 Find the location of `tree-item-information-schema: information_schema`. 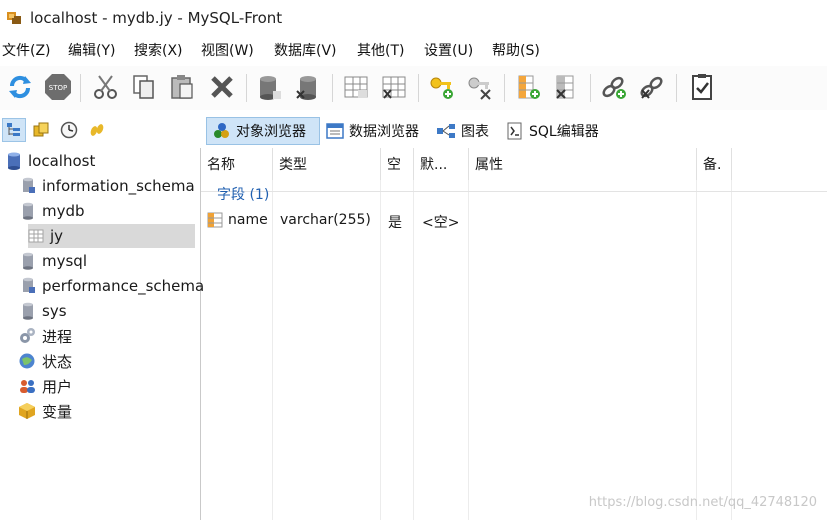

tree-item-information-schema: information_schema is located at coordinates (107, 186).